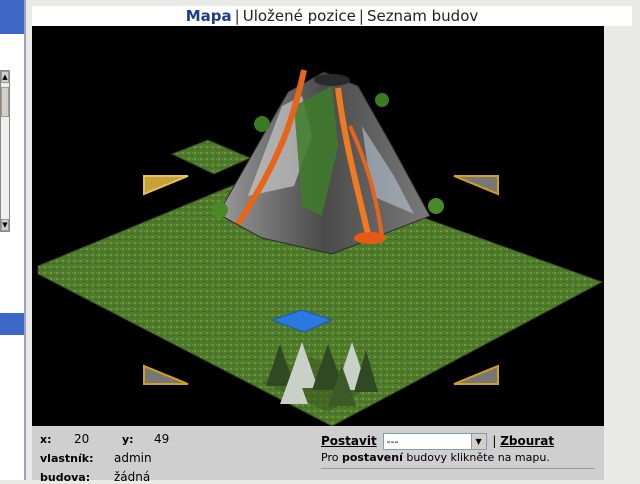 This screenshot has height=484, width=640. What do you see at coordinates (478, 441) in the screenshot?
I see `dropdown-arrow-icon: ▼` at bounding box center [478, 441].